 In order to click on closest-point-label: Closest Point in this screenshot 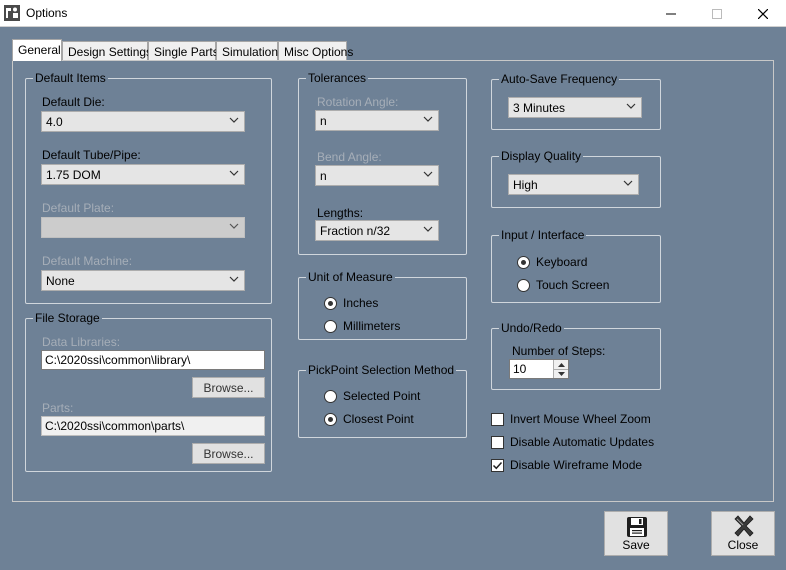, I will do `click(378, 419)`.